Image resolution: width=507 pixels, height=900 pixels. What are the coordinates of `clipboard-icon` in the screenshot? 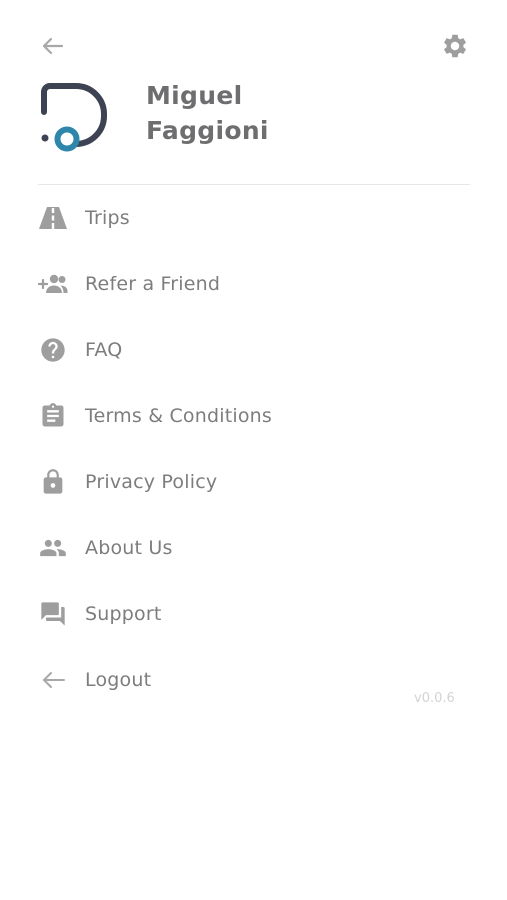 It's located at (53, 416).